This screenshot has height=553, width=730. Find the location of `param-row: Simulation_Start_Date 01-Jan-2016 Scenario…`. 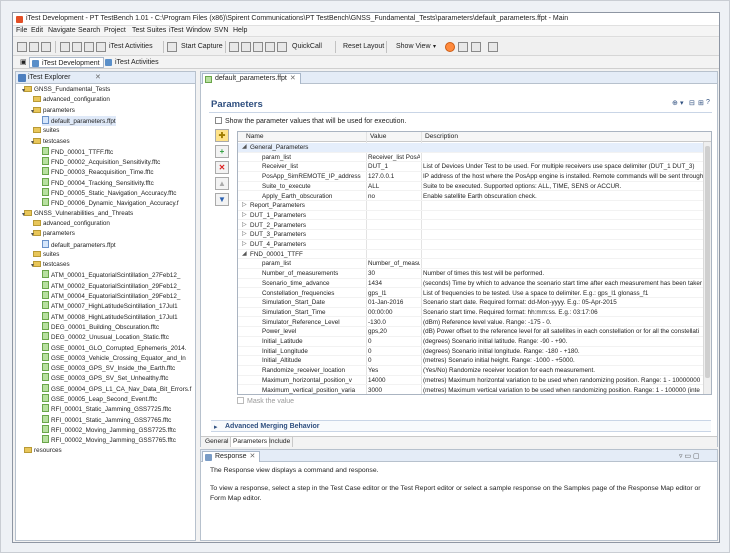

param-row: Simulation_Start_Date 01-Jan-2016 Scenario… is located at coordinates (470, 303).